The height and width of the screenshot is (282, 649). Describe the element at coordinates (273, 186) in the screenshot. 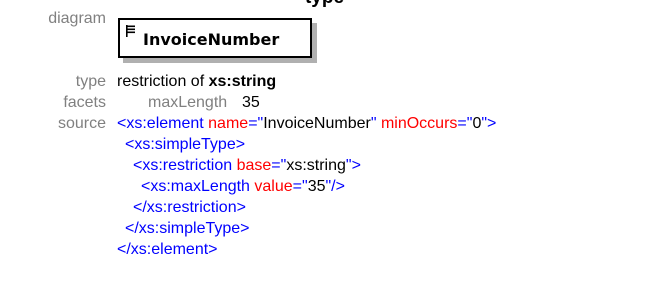

I see `attribute-name: value` at that location.